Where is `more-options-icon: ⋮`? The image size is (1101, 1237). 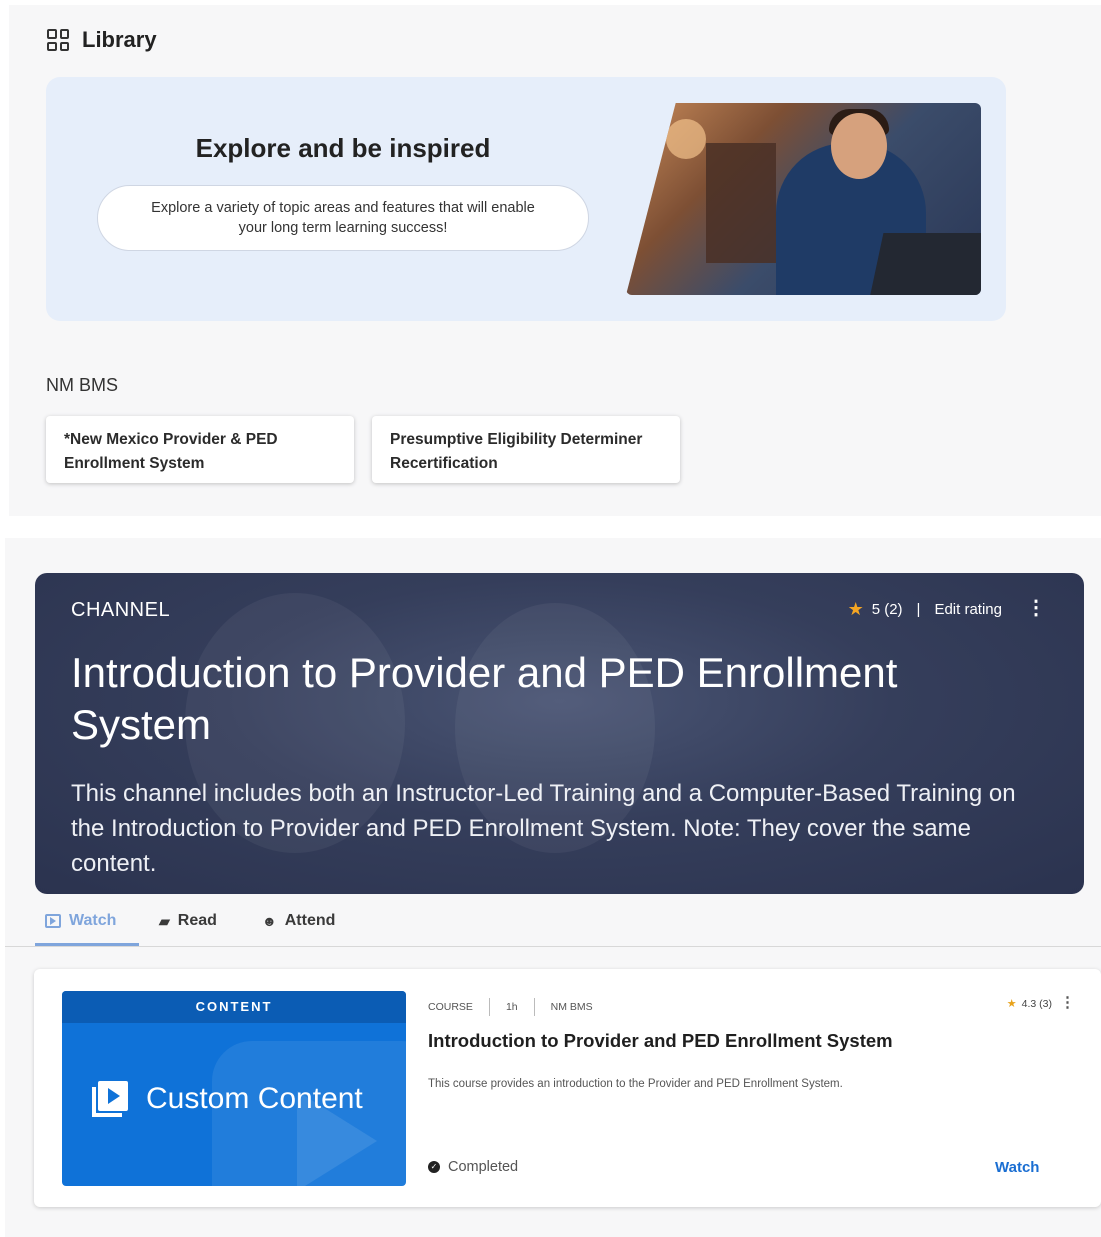 more-options-icon: ⋮ is located at coordinates (1036, 607).